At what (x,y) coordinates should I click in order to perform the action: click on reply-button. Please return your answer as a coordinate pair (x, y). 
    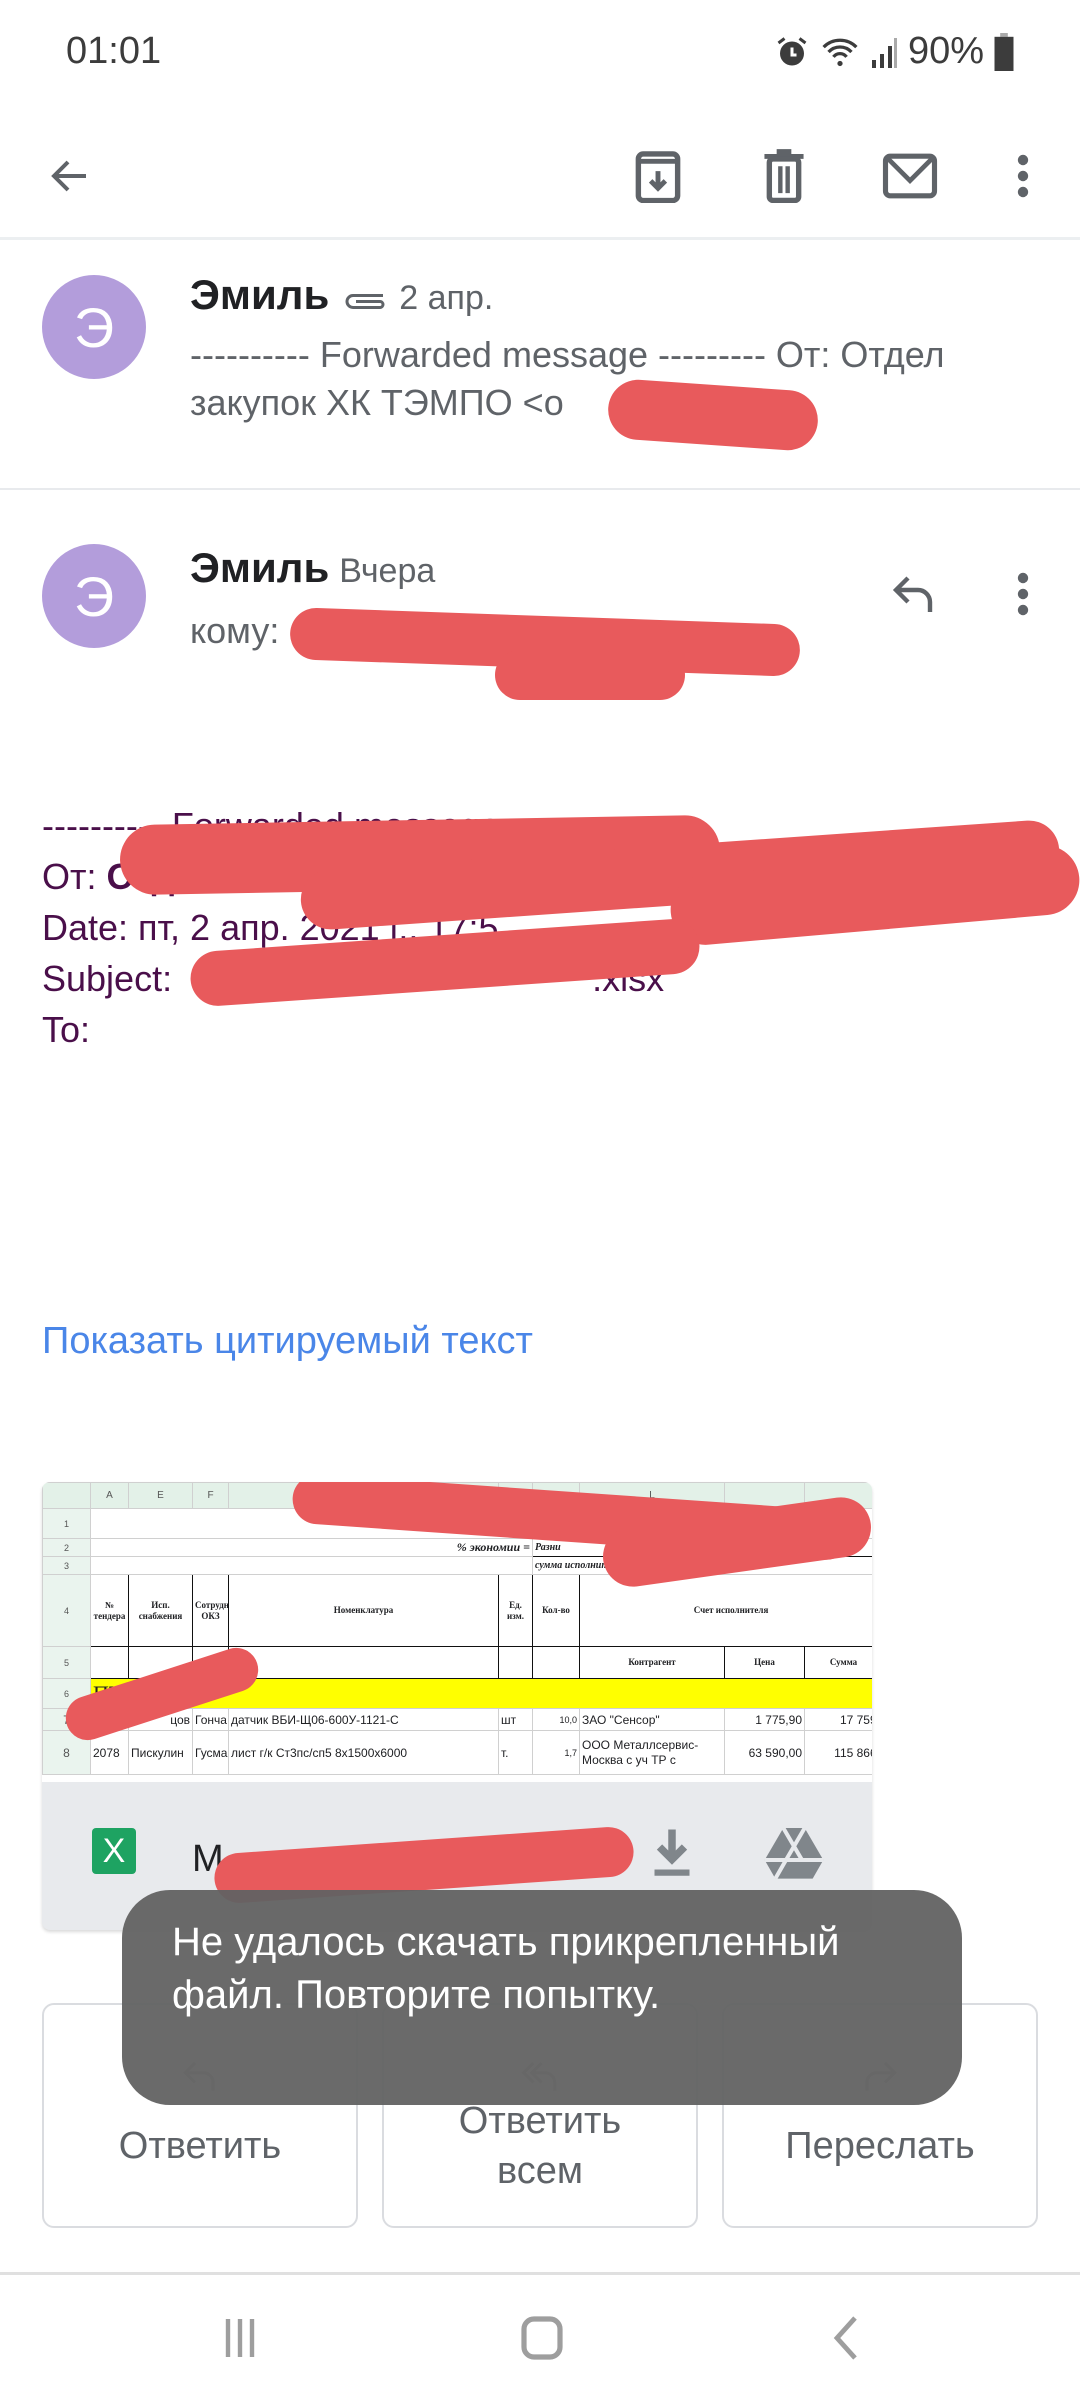
    Looking at the image, I should click on (914, 594).